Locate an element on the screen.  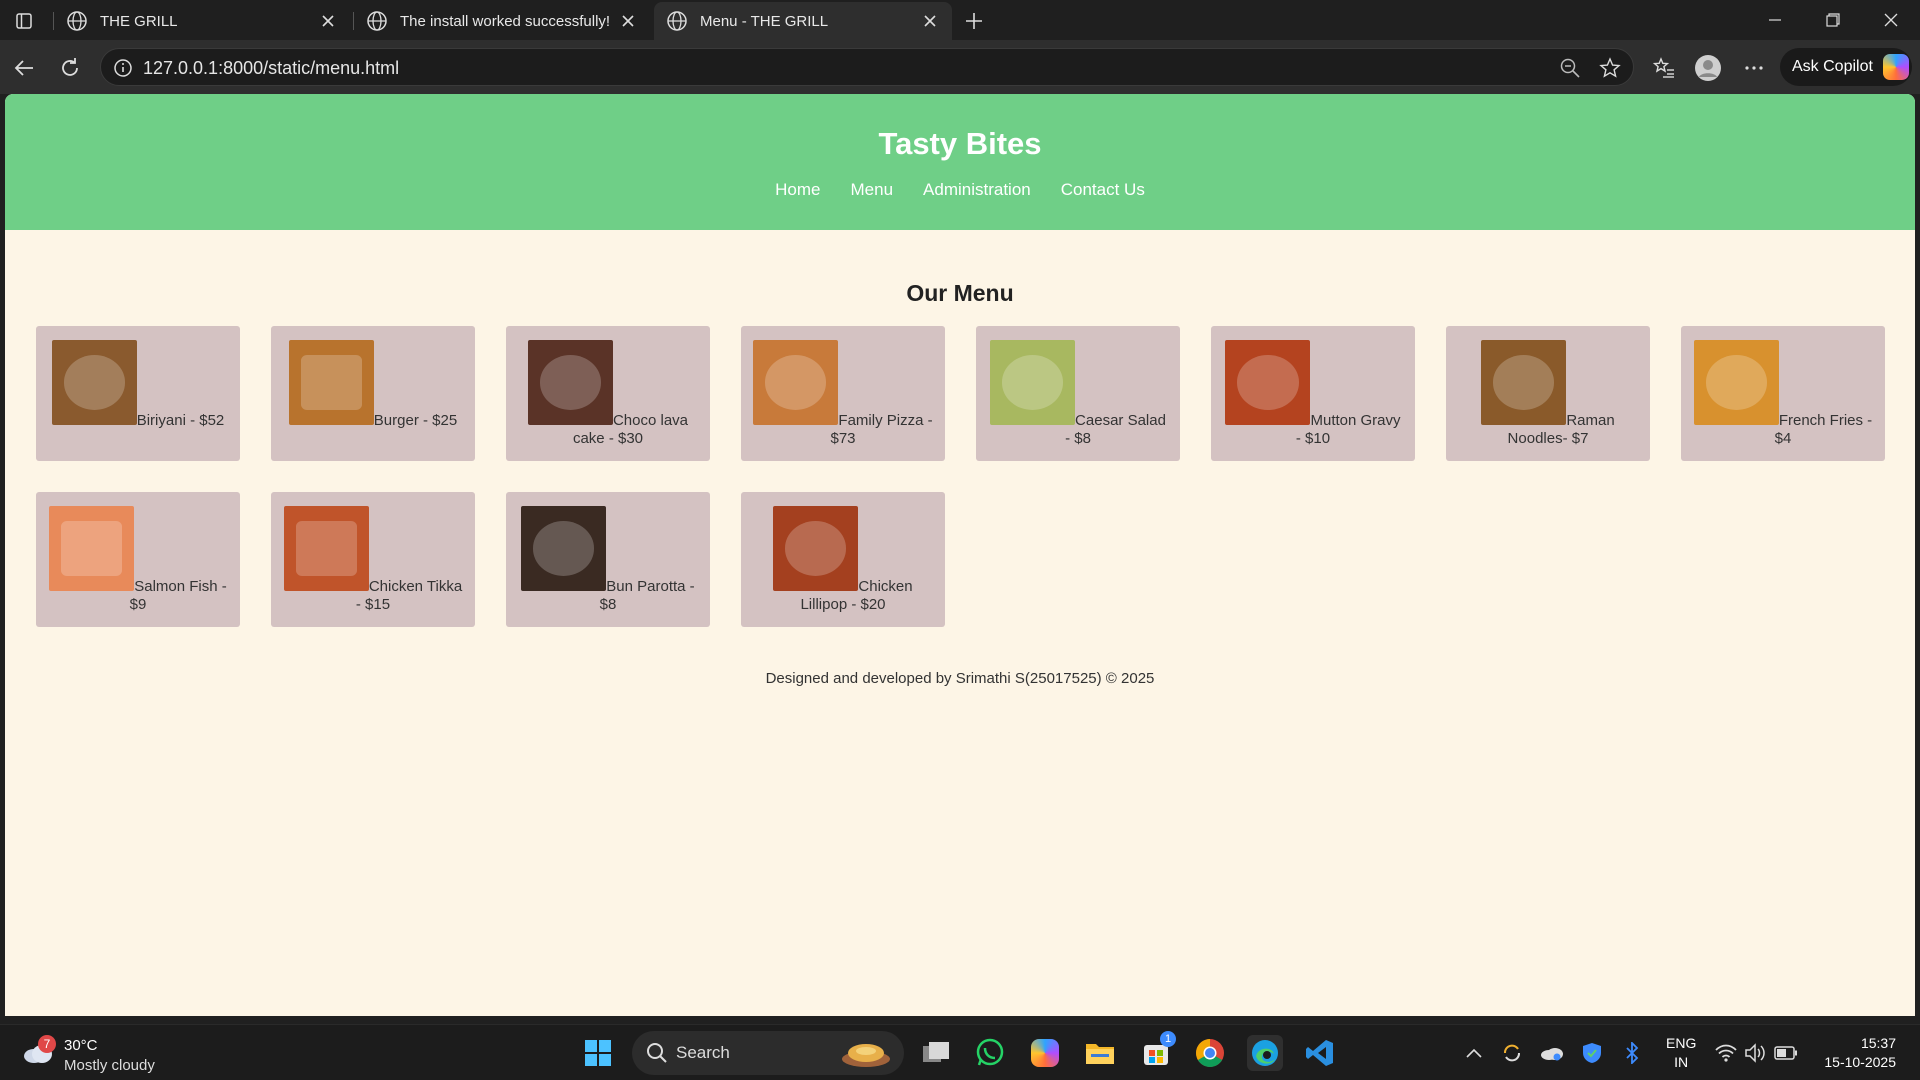
search-label: Search is located at coordinates (703, 1052).